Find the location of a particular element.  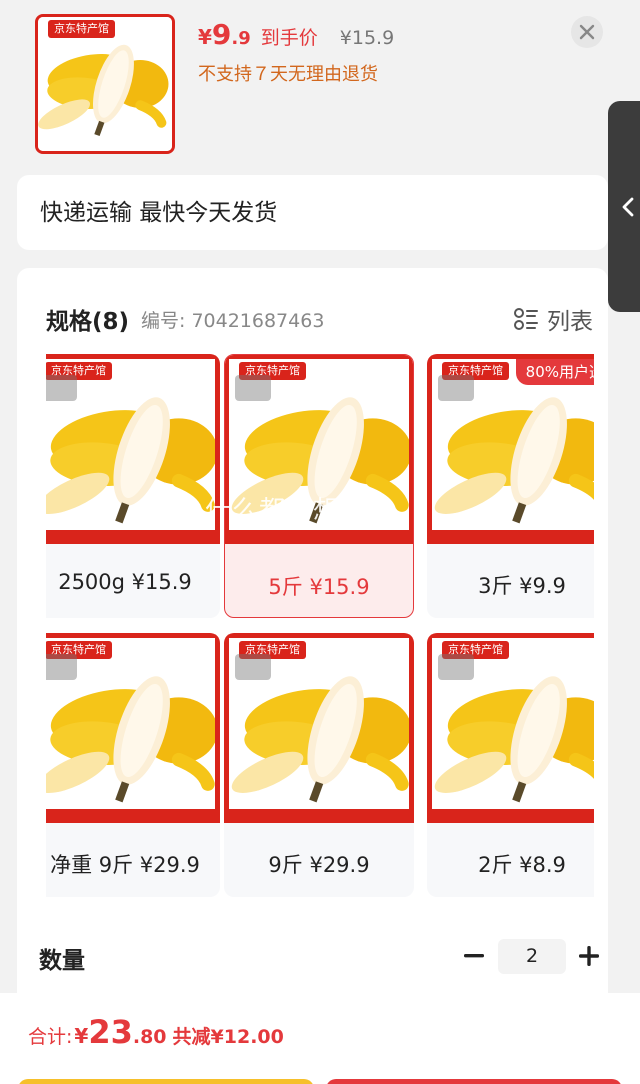

return-policy-note: 不支持７天无理由退货 is located at coordinates (288, 74).